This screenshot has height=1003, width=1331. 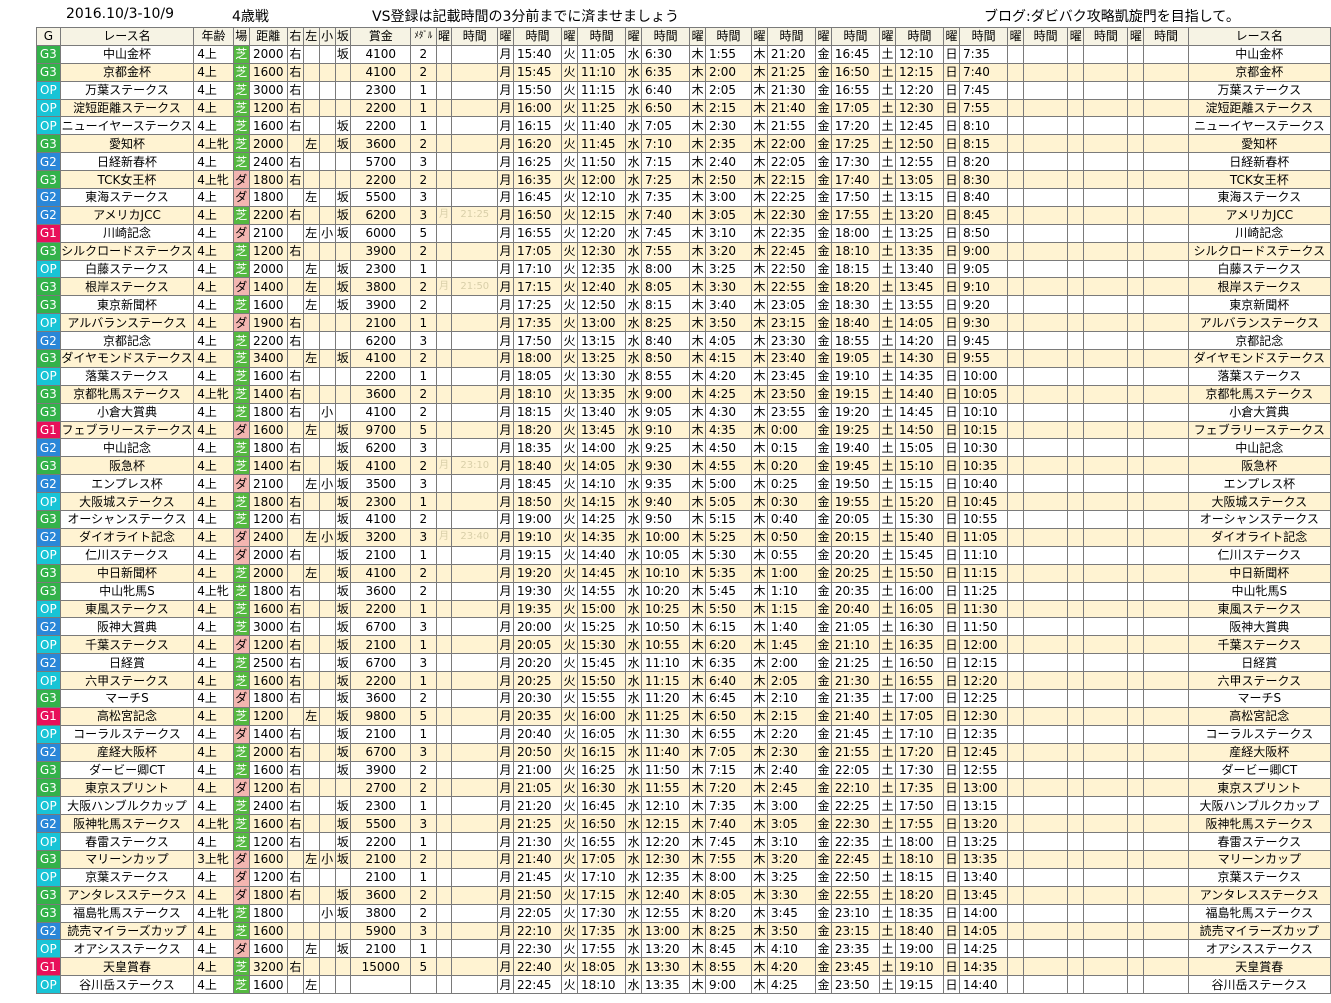 What do you see at coordinates (127, 931) in the screenshot?
I see `race-name-cell: 読売マイラーズカップ` at bounding box center [127, 931].